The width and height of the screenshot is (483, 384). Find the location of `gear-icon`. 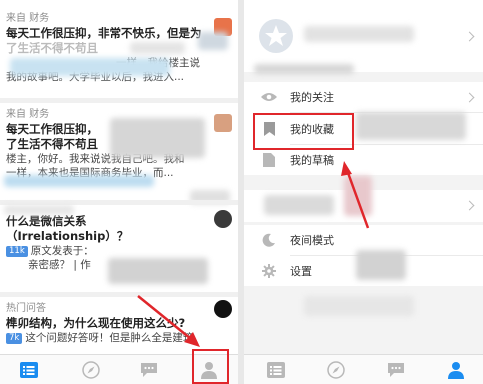

gear-icon is located at coordinates (269, 271).